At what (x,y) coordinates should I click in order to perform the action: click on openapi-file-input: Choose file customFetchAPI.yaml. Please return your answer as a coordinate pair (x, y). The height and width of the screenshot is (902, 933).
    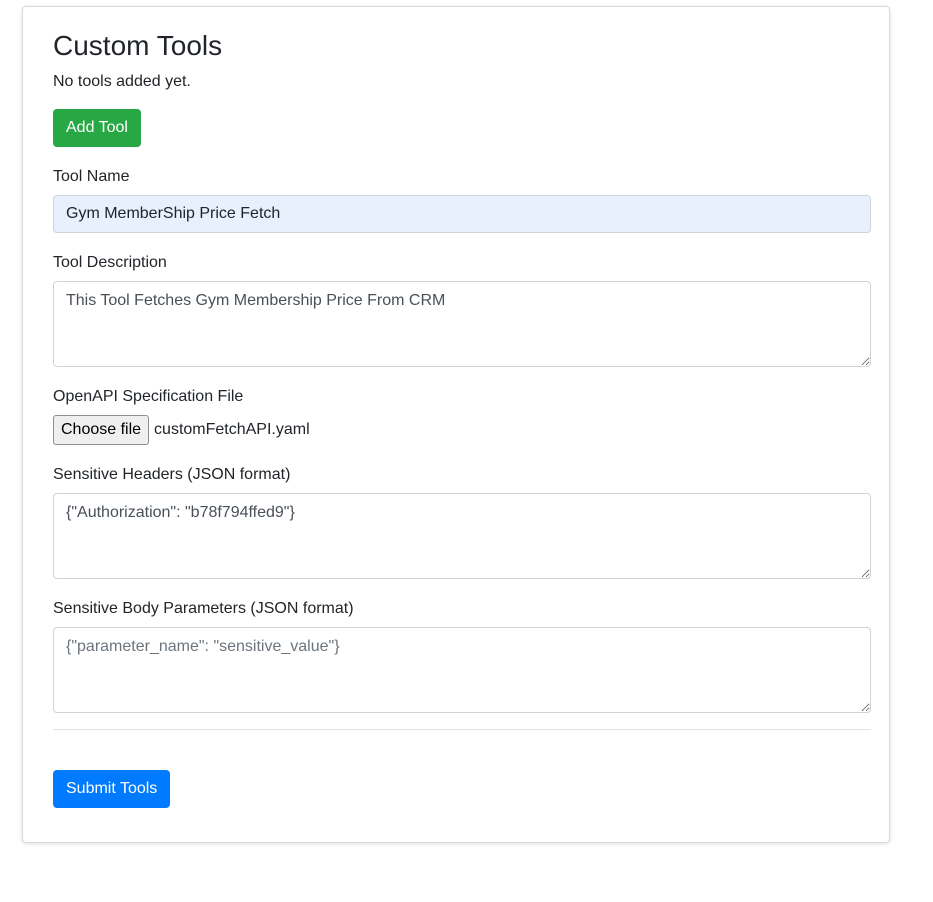
    Looking at the image, I should click on (181, 430).